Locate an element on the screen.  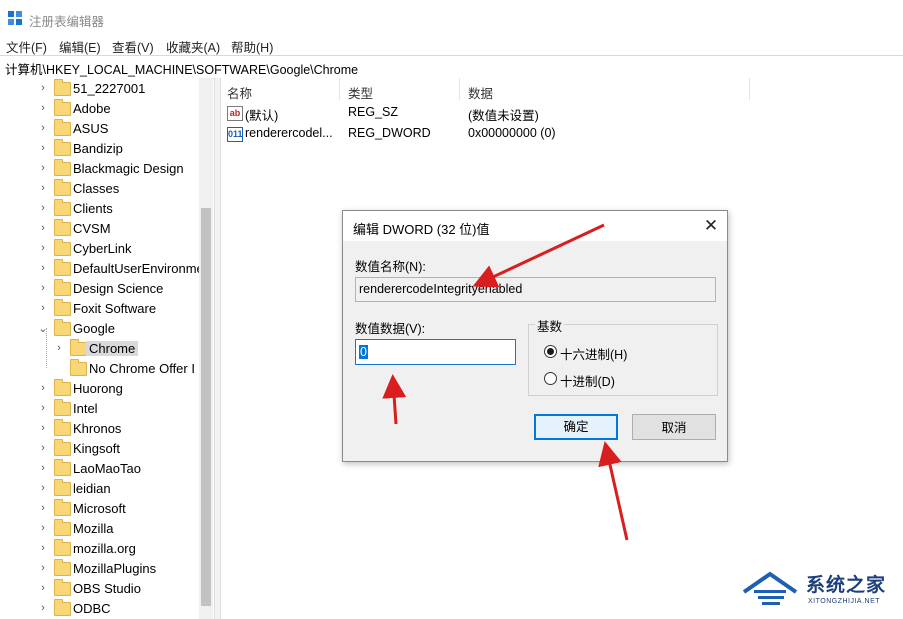
column-header-data: 数据 is located at coordinates (480, 92).